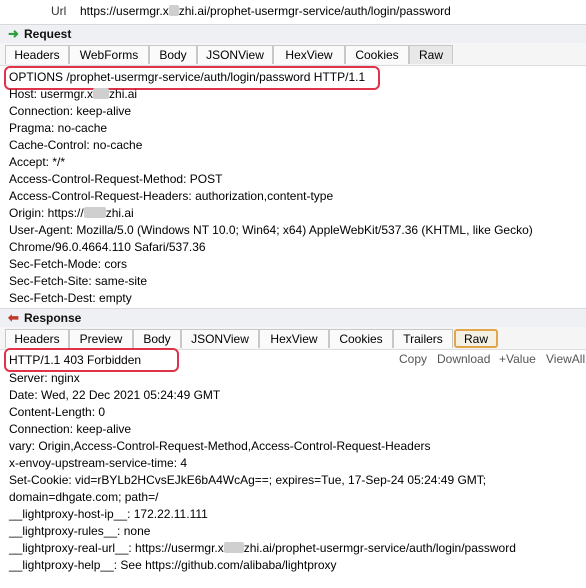  What do you see at coordinates (44, 378) in the screenshot?
I see `response-header-line: Server: nginx` at bounding box center [44, 378].